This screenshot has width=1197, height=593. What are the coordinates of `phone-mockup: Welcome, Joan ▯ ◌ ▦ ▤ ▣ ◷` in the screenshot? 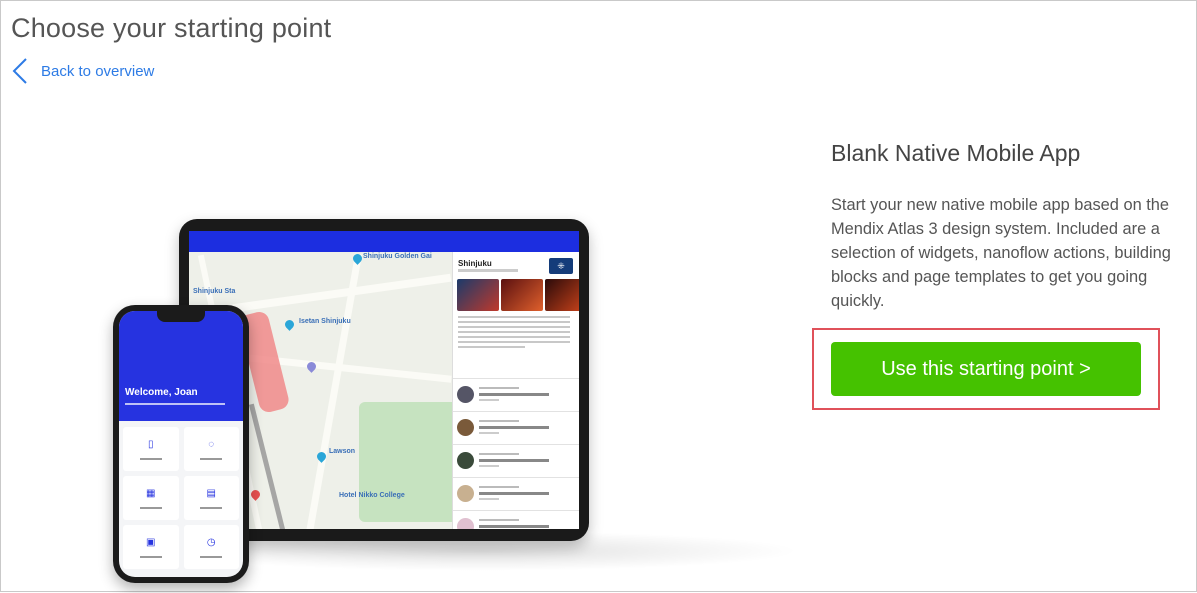 It's located at (181, 444).